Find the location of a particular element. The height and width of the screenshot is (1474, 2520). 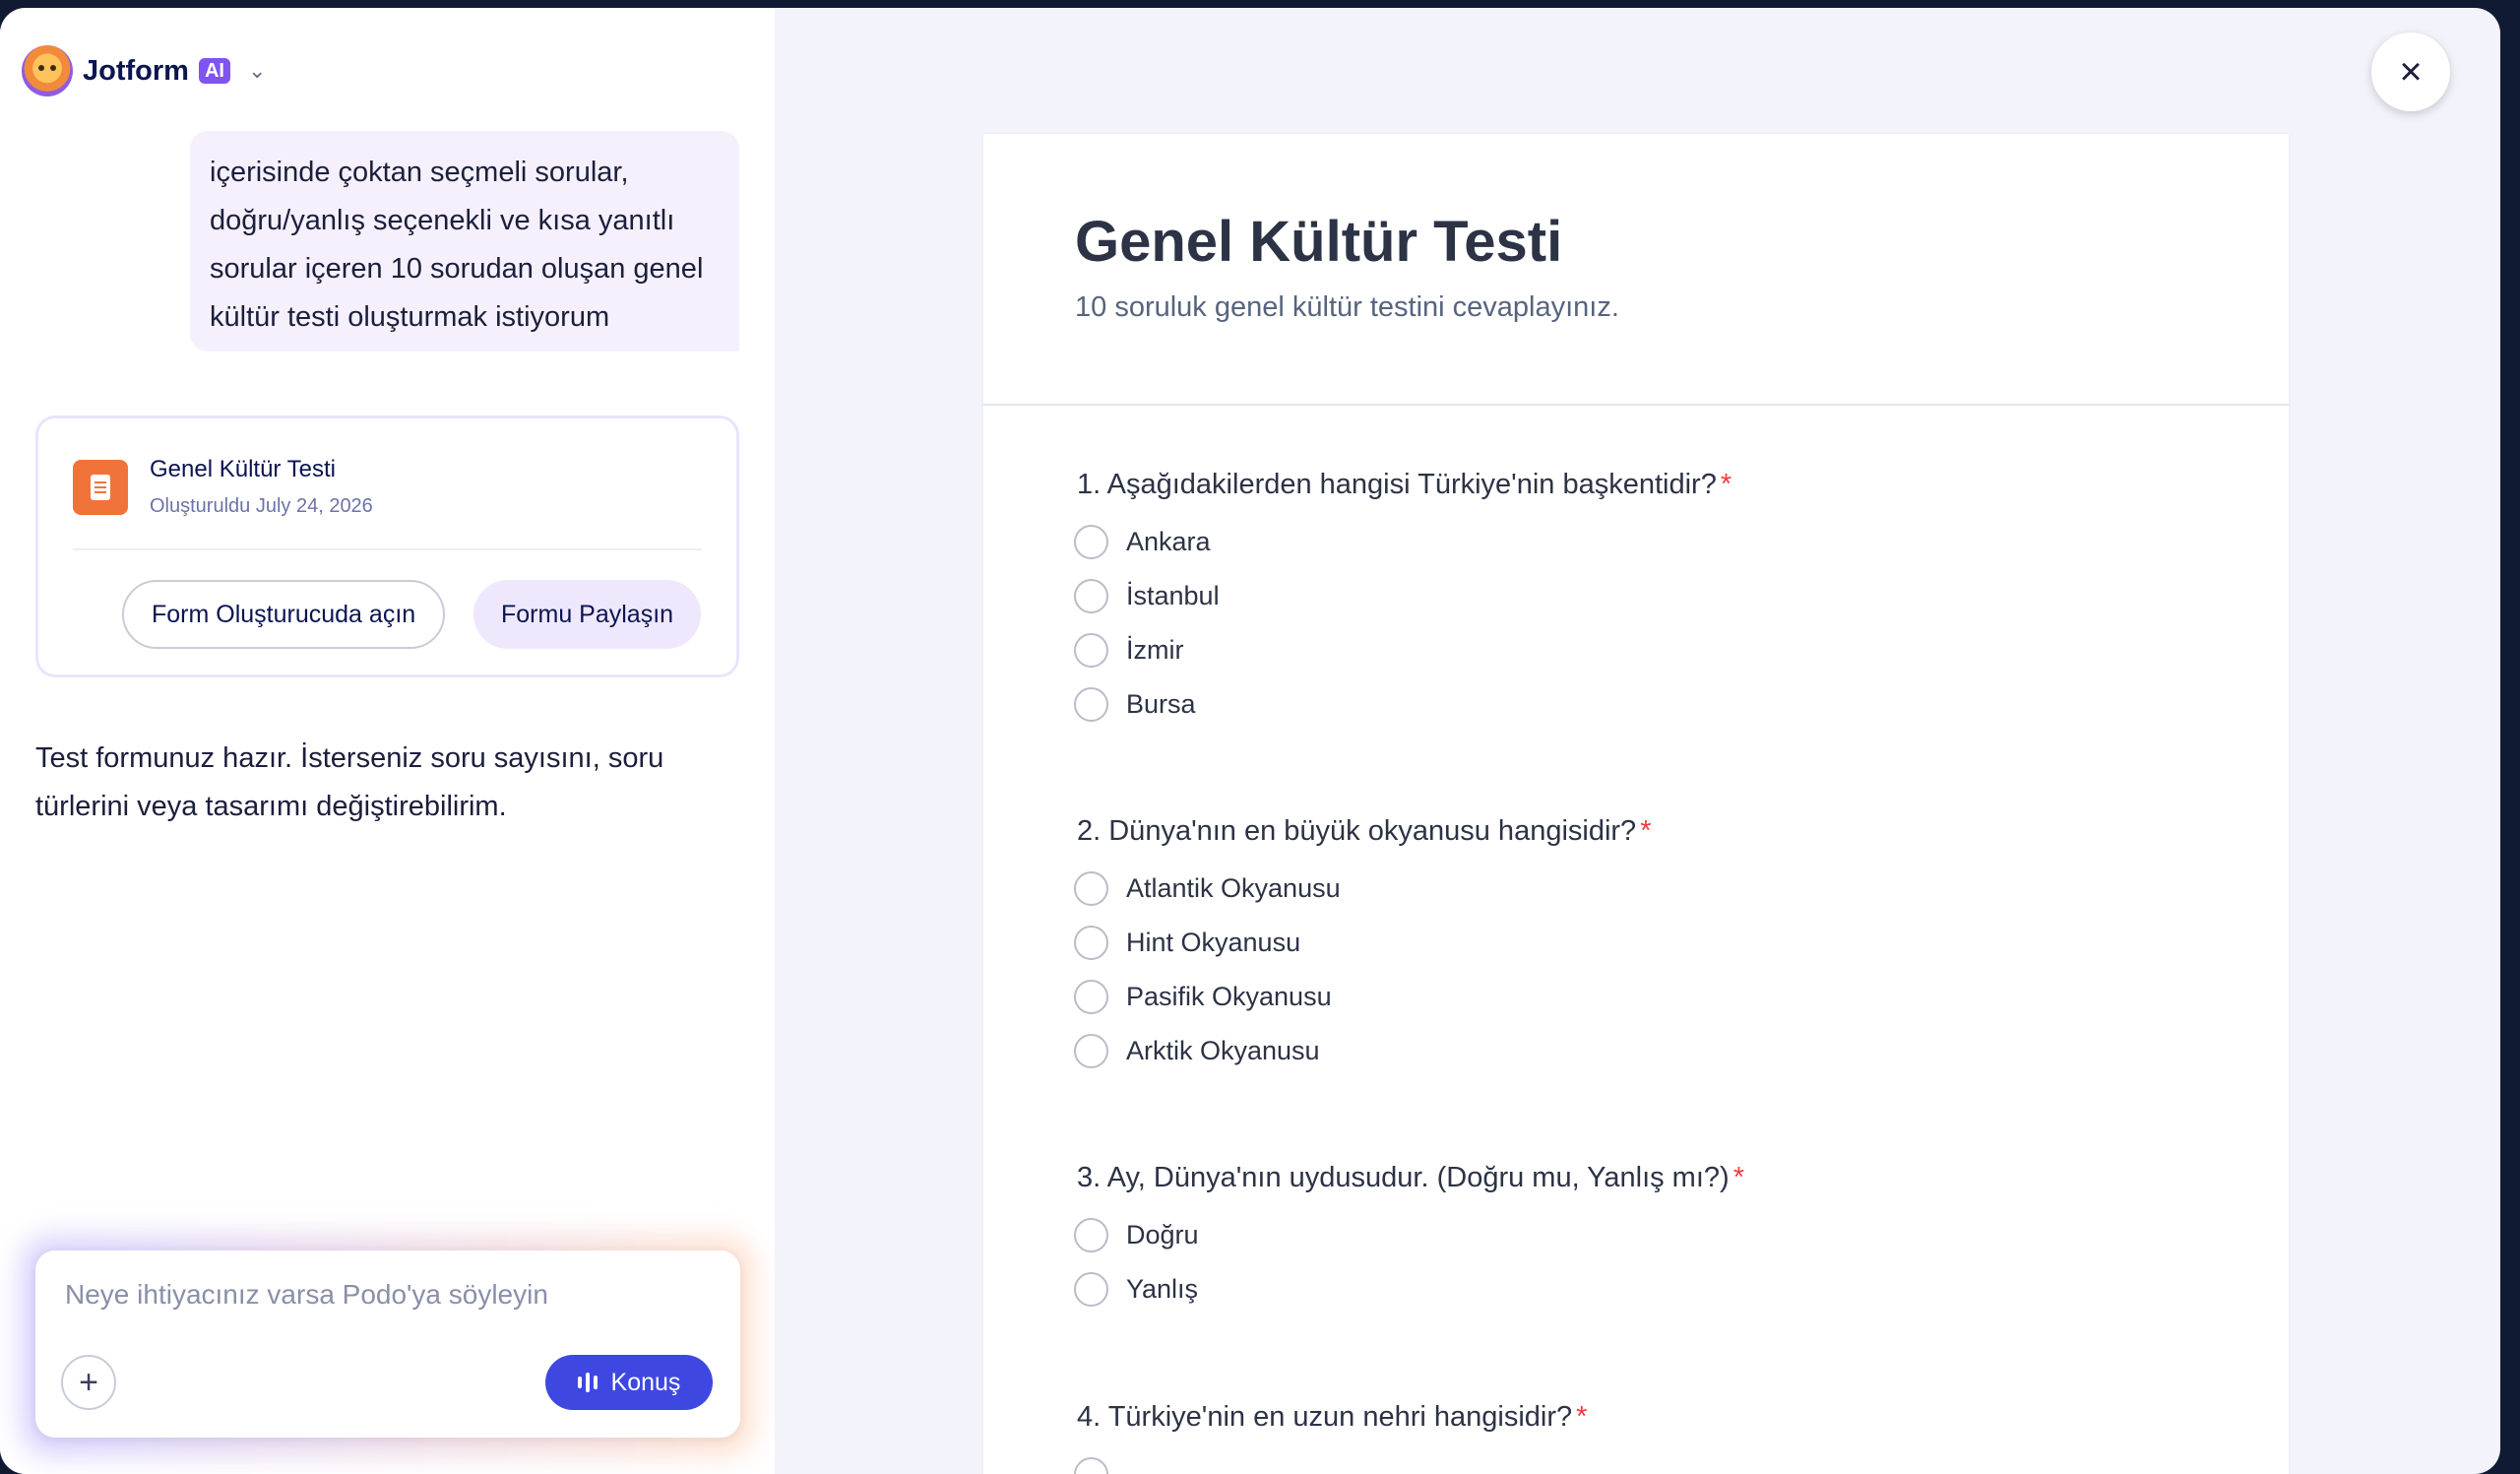

radio-option: Yanlış is located at coordinates (1409, 1289).